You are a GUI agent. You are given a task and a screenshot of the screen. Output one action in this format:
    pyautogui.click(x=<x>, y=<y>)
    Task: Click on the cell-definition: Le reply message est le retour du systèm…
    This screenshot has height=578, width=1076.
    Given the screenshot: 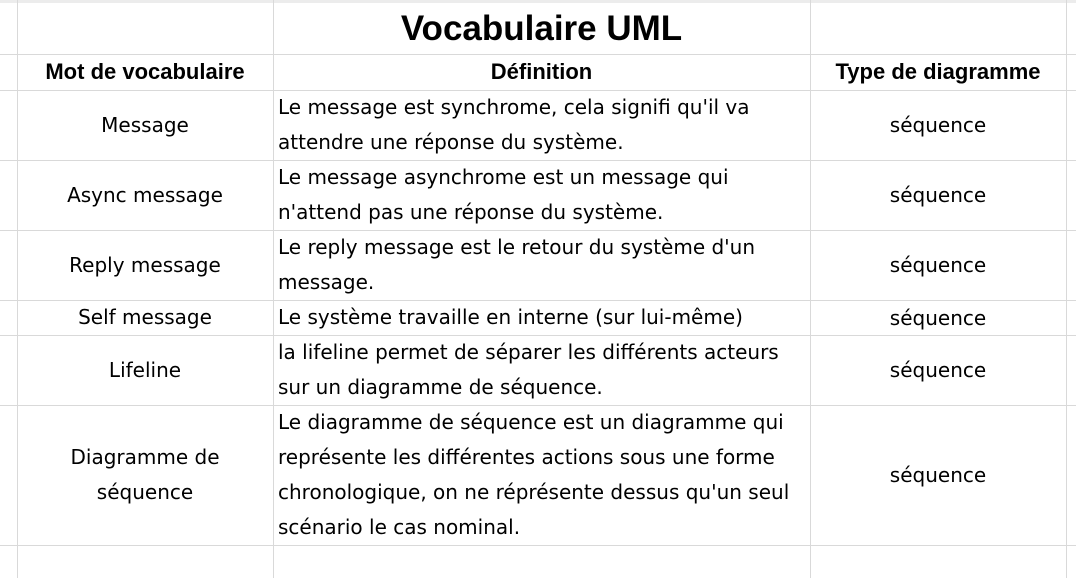 What is the action you would take?
    pyautogui.click(x=541, y=265)
    